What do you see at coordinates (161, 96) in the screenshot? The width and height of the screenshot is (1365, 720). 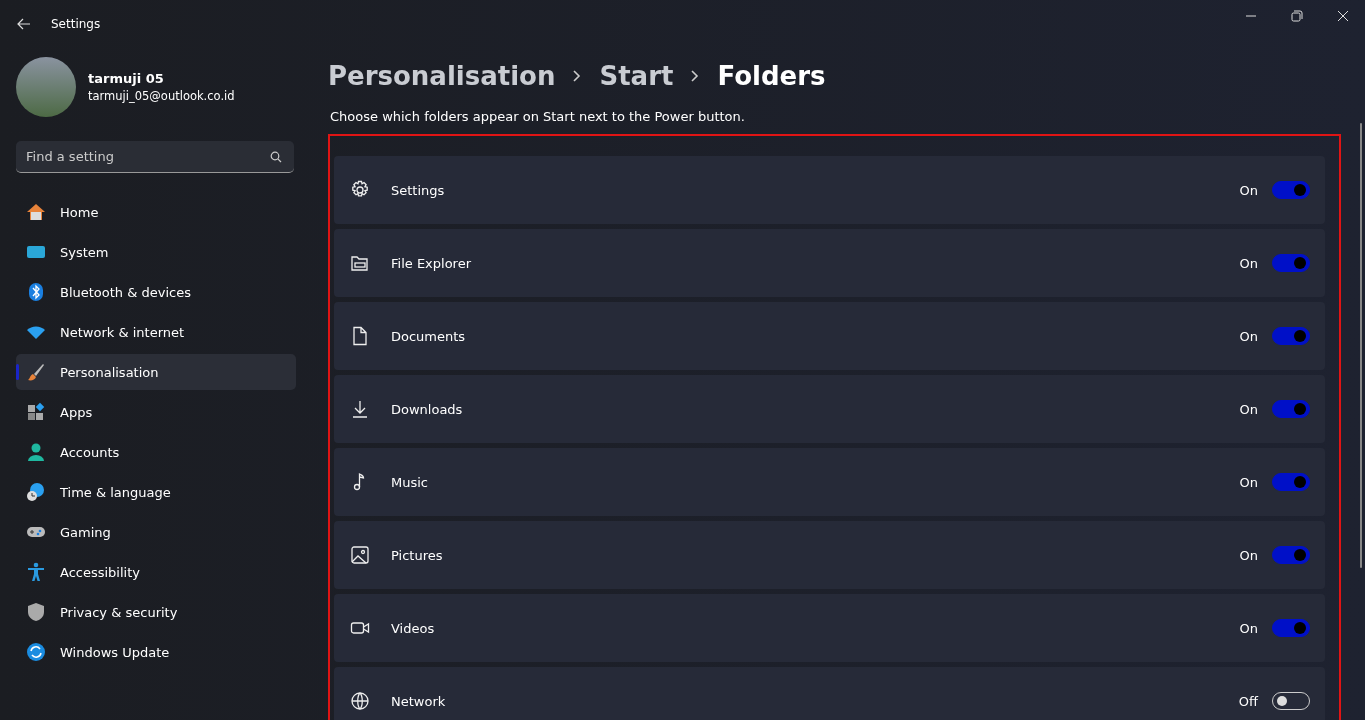 I see `user-email: tarmuji_05@outlook.co.id` at bounding box center [161, 96].